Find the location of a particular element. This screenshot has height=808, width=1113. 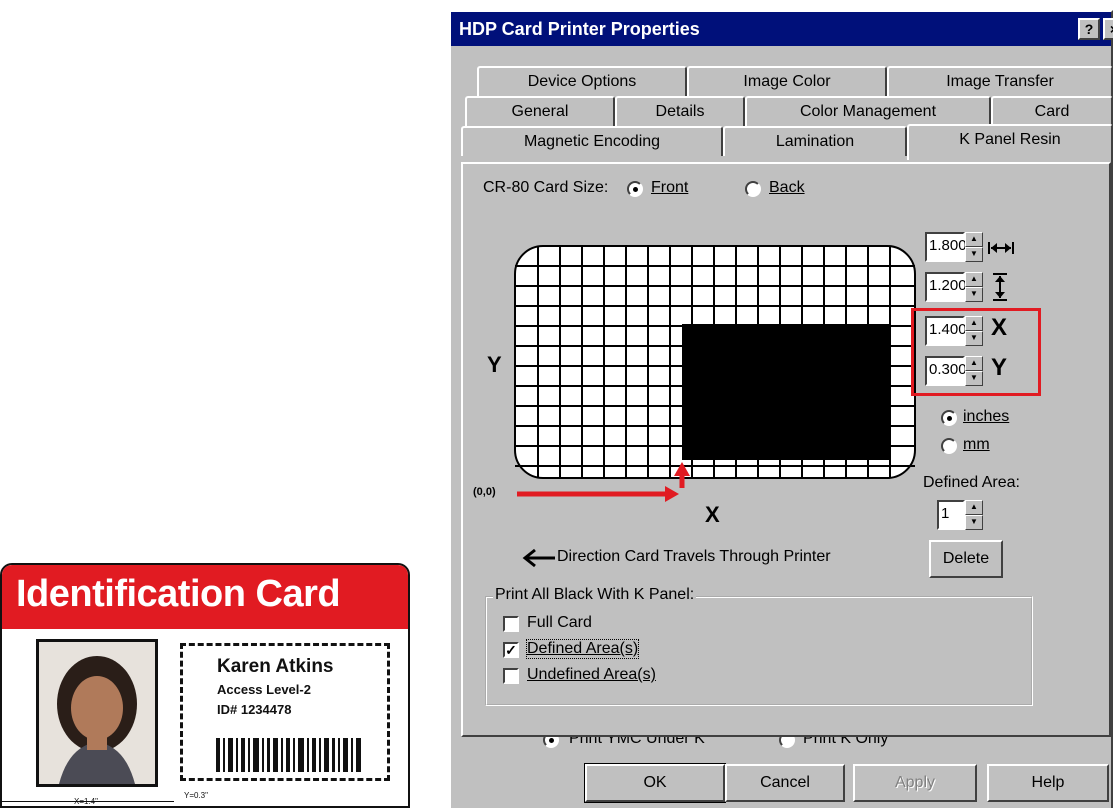

tab-image-color: Image Color is located at coordinates (787, 81).